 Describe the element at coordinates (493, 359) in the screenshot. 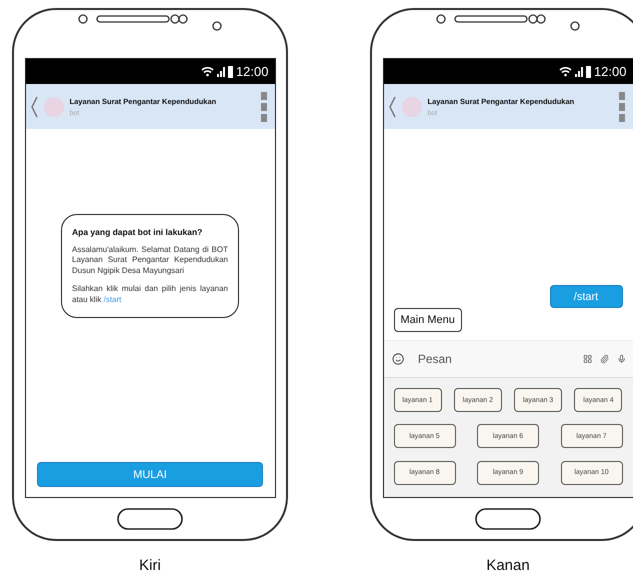

I see `message-field: Pesan` at that location.